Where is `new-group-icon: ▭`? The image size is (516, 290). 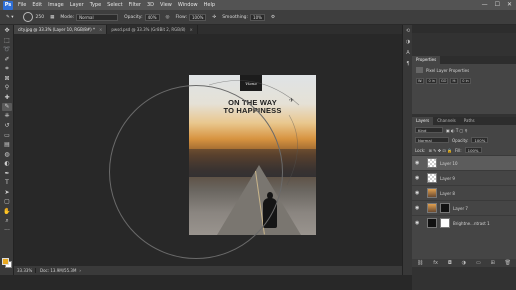 new-group-icon: ▭ is located at coordinates (478, 263).